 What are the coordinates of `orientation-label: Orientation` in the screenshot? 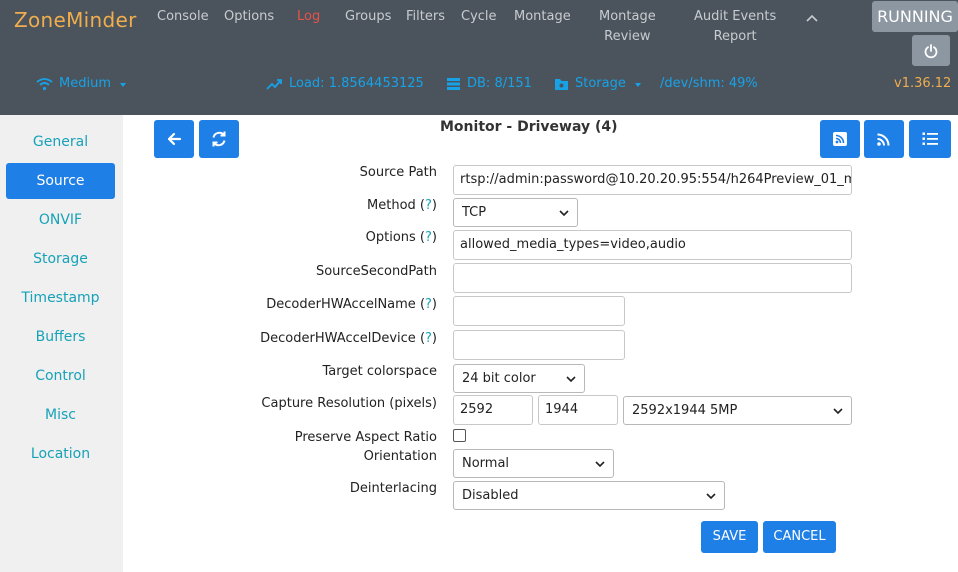 It's located at (400, 456).